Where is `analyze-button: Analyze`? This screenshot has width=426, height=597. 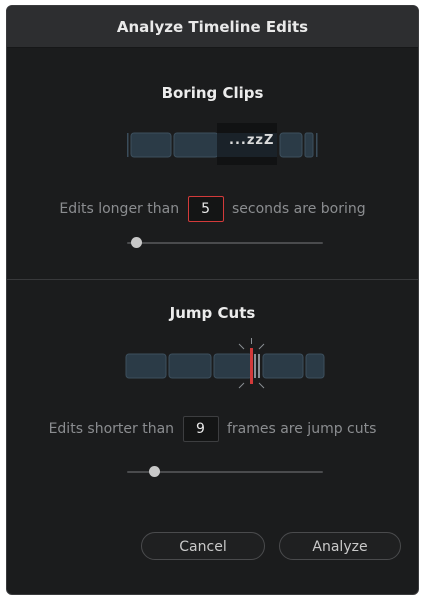
analyze-button: Analyze is located at coordinates (340, 546).